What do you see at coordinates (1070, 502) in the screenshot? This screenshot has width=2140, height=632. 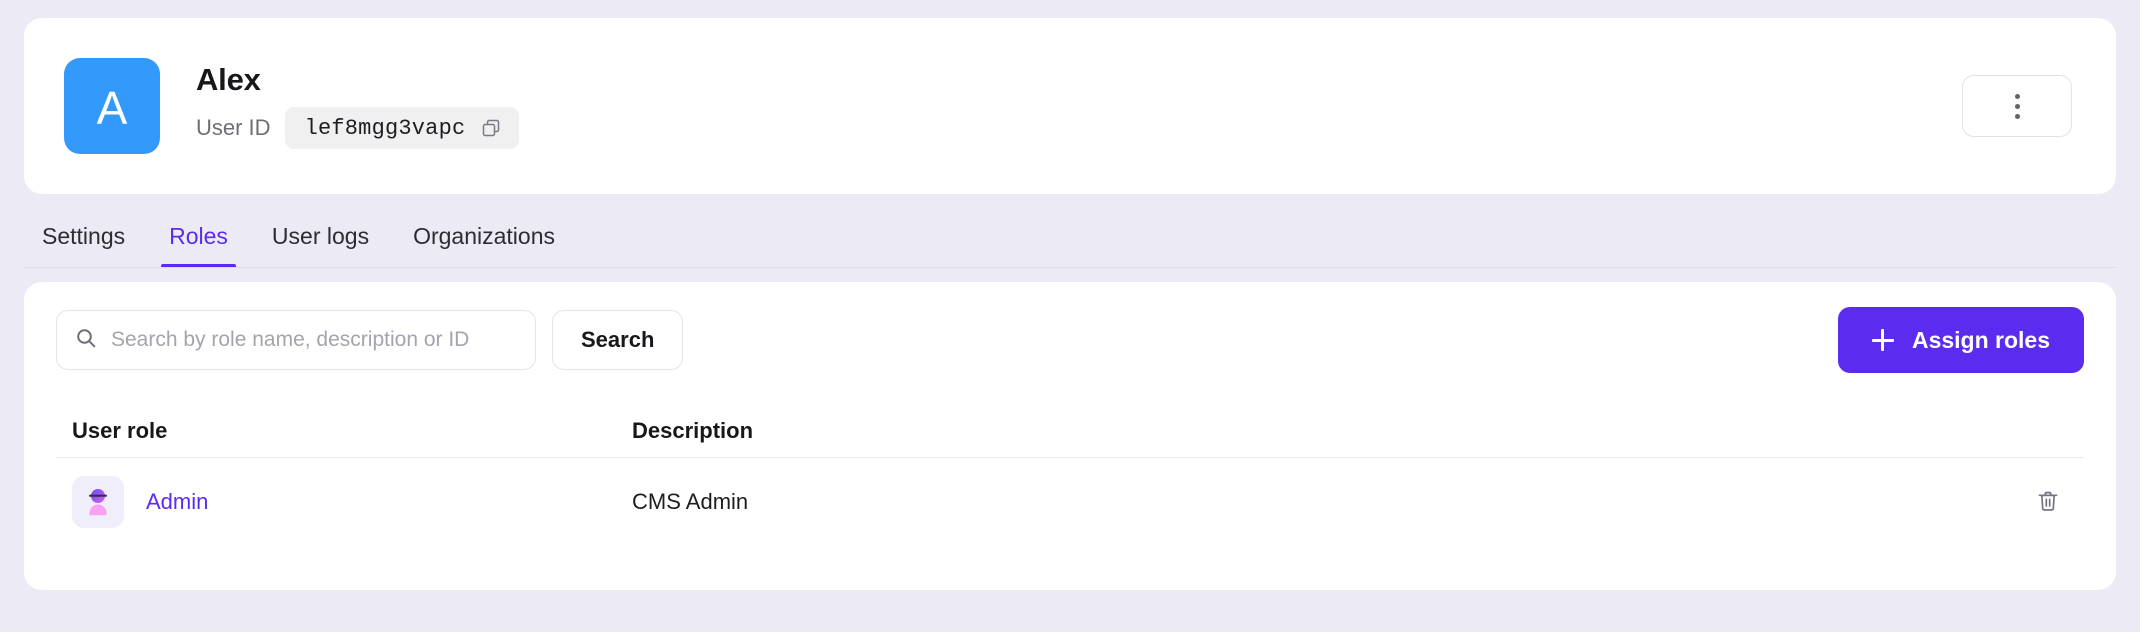 I see `table-row: Admin CMS Admin` at bounding box center [1070, 502].